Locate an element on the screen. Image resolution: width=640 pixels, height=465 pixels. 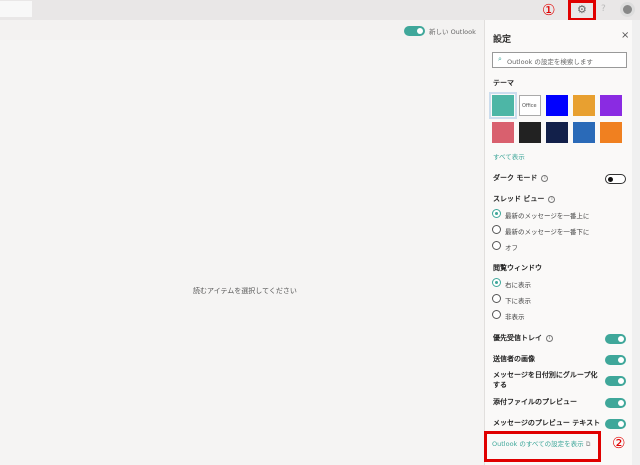
focused-inbox-label: 優先受信トレイ i is located at coordinates (523, 338).